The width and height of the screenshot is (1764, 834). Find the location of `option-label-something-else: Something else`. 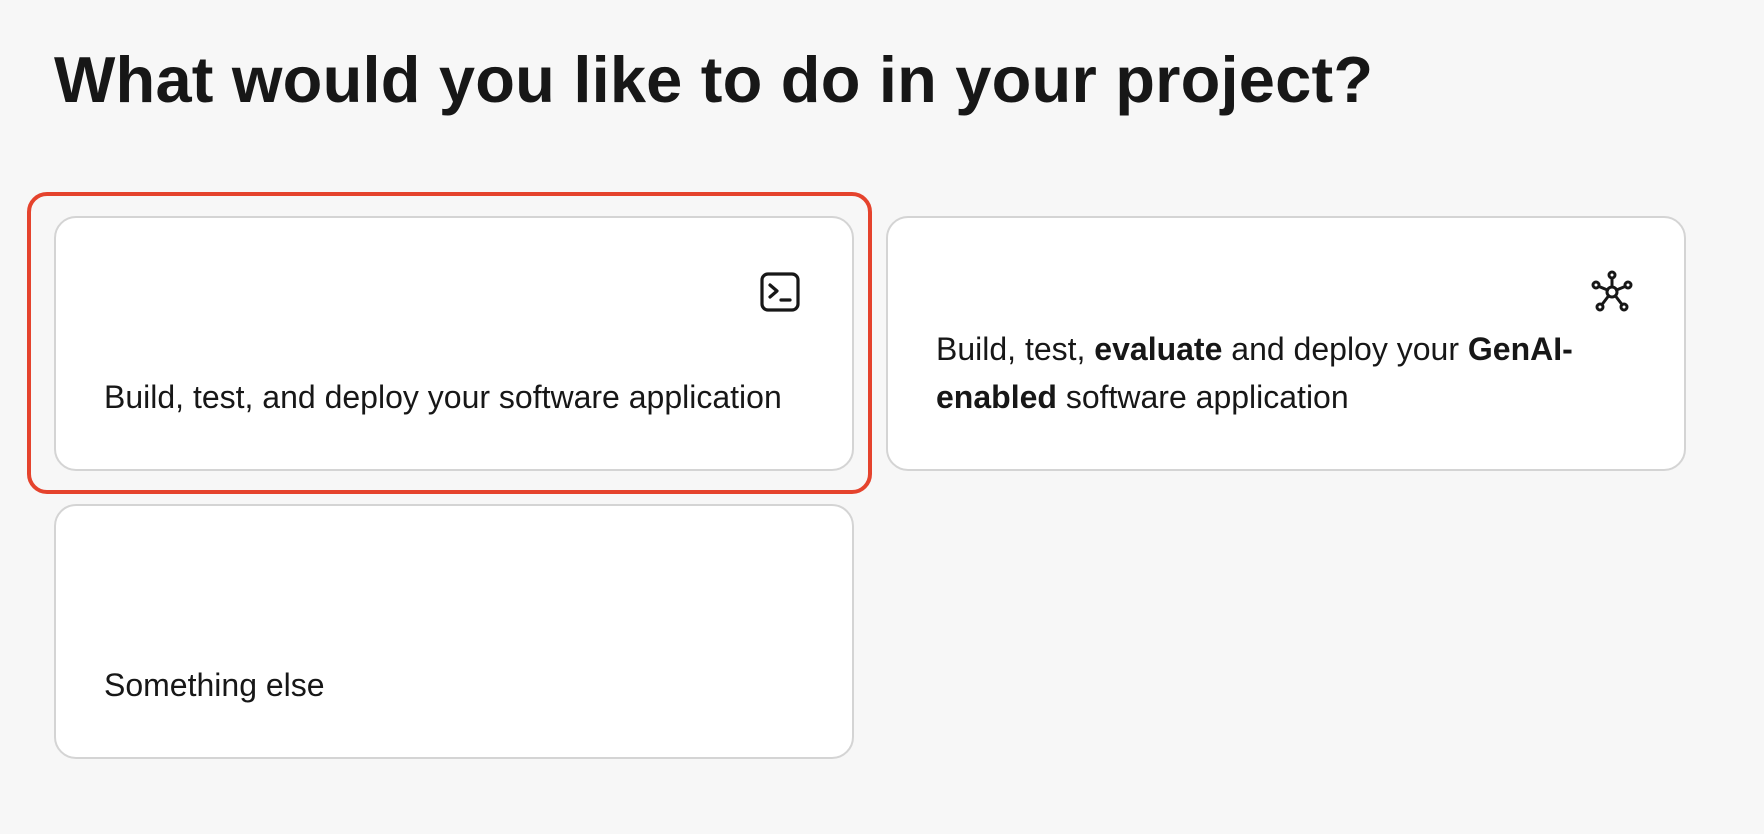

option-label-something-else: Something else is located at coordinates (214, 685).